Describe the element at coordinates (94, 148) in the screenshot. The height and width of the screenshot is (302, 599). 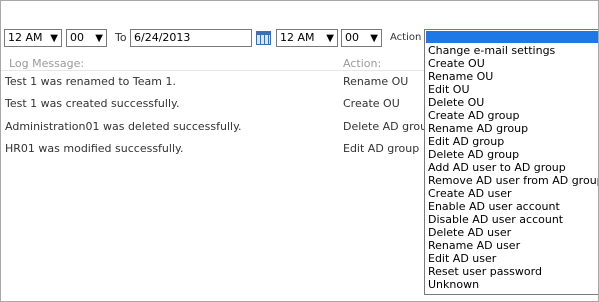
I see `row-message: HR01 was modified successfully.` at that location.